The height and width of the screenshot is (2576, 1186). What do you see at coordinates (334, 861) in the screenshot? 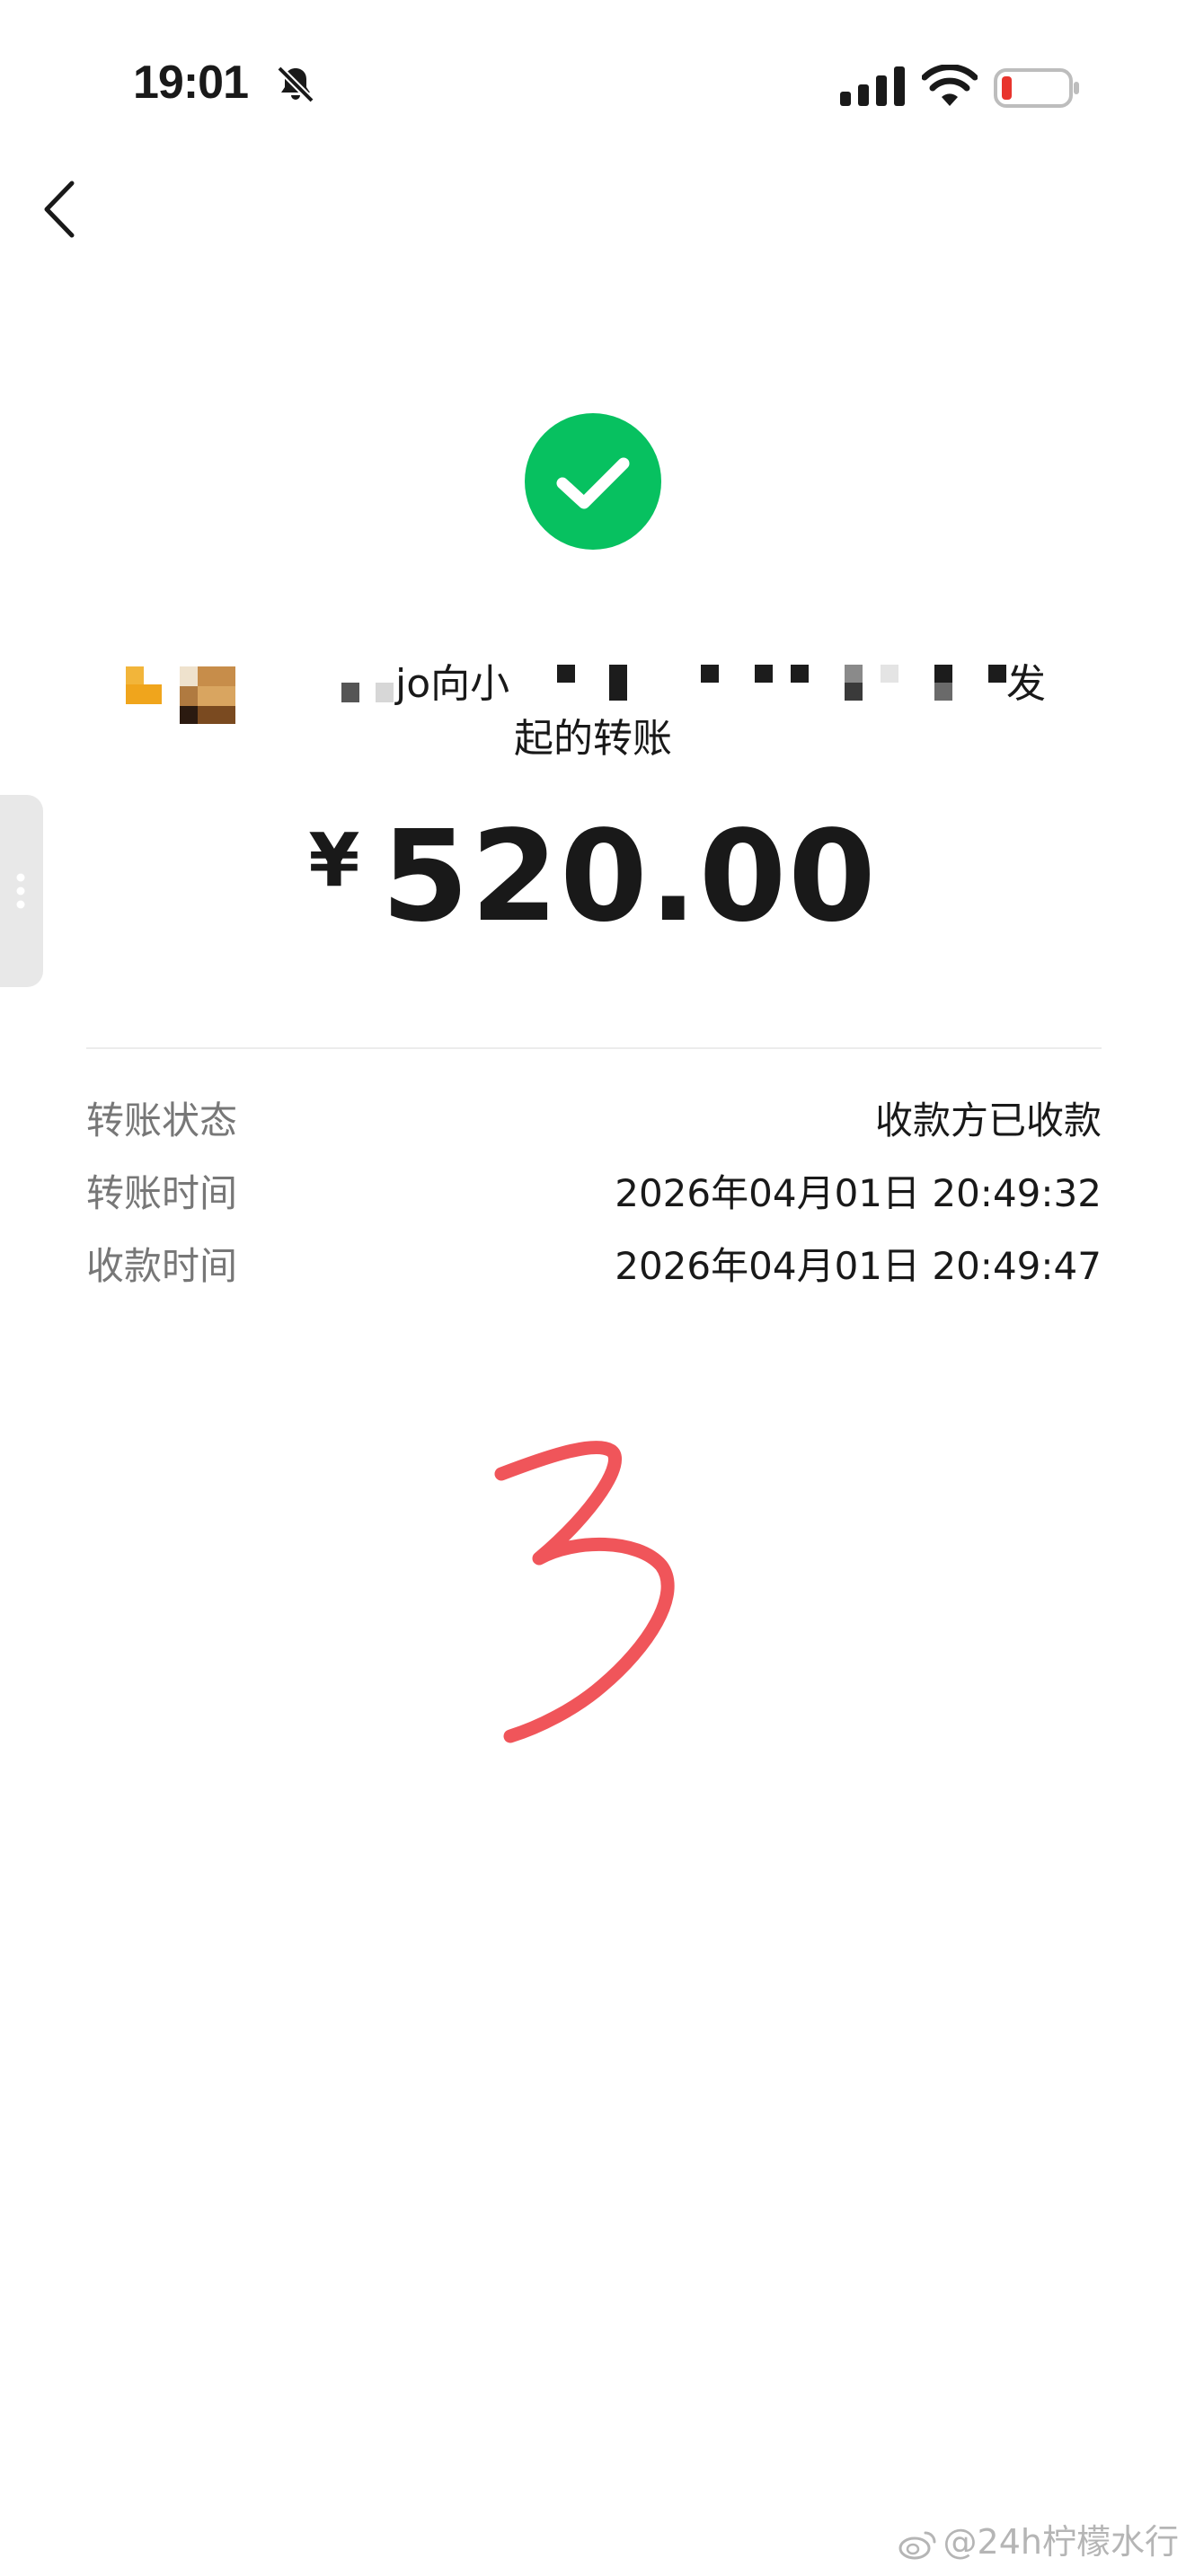
I see `currency-symbol: ¥` at bounding box center [334, 861].